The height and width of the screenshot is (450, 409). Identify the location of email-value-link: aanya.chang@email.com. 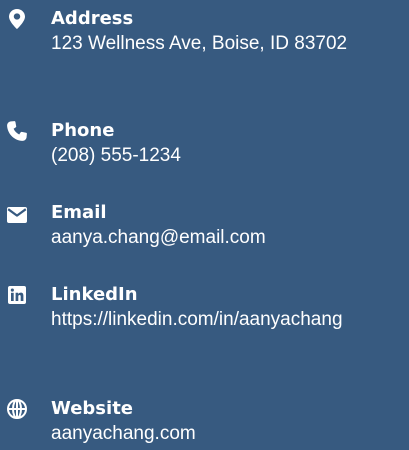
(227, 237).